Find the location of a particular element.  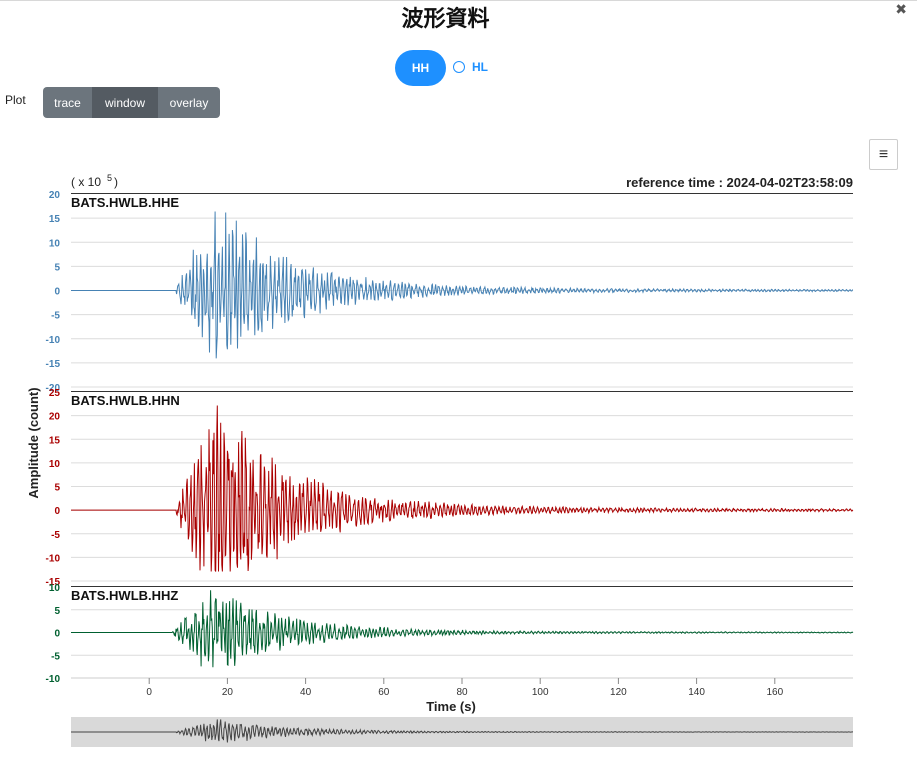

x-axis-label: Time (s) is located at coordinates (451, 706).